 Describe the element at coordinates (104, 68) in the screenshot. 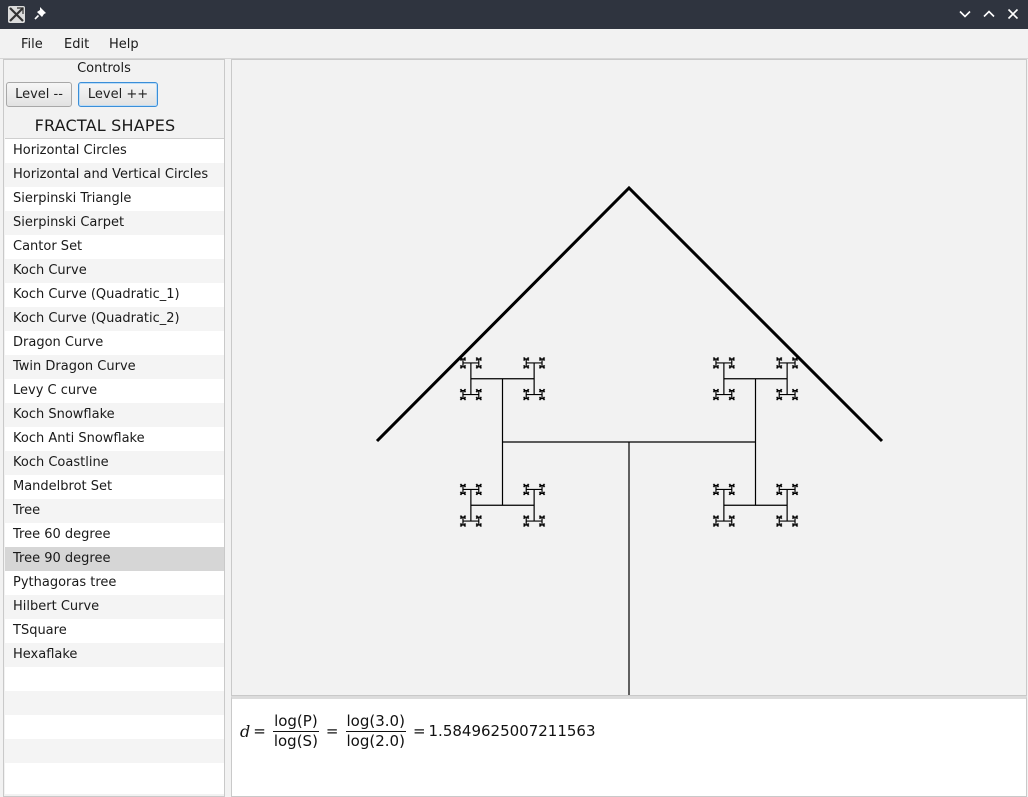

I see `controls-label: Controls` at that location.